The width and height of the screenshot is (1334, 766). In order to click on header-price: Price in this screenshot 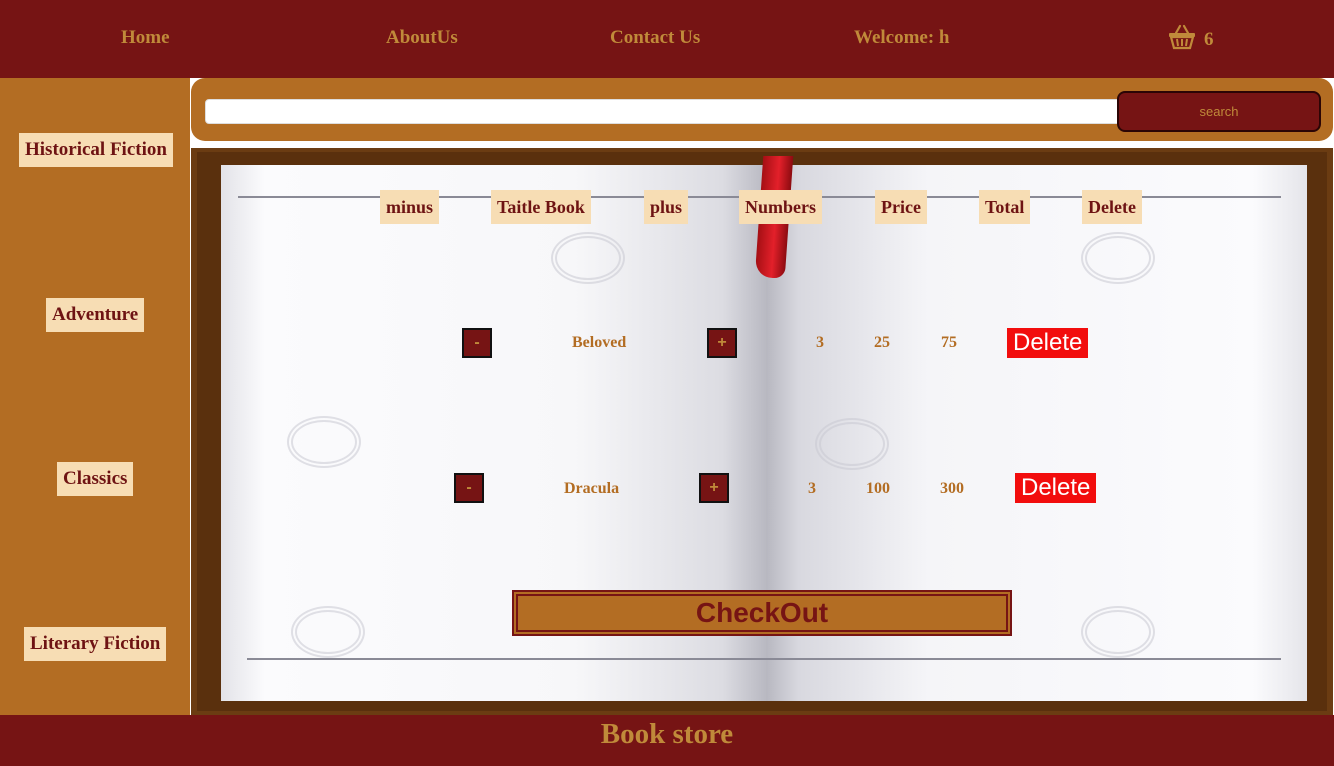, I will do `click(901, 207)`.